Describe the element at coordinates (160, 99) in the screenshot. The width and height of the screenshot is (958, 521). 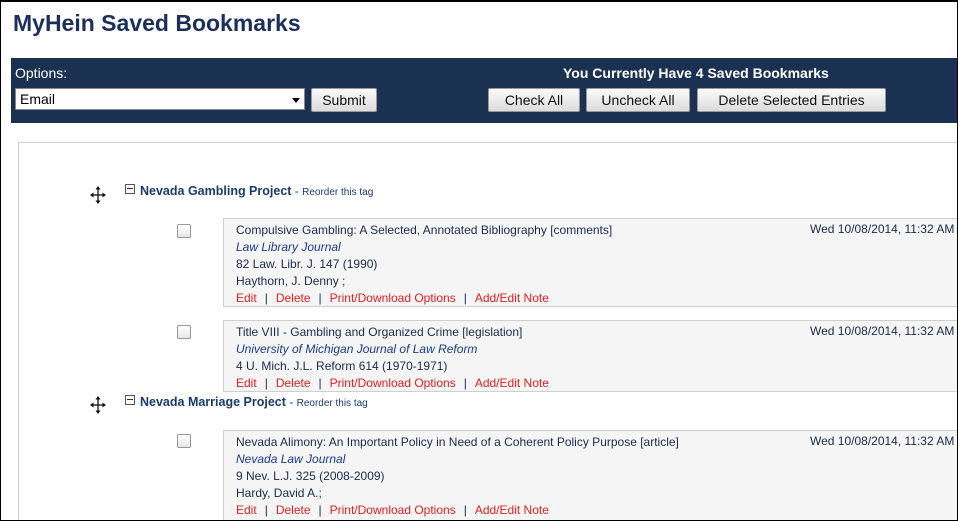
I see `options-select: Email` at that location.